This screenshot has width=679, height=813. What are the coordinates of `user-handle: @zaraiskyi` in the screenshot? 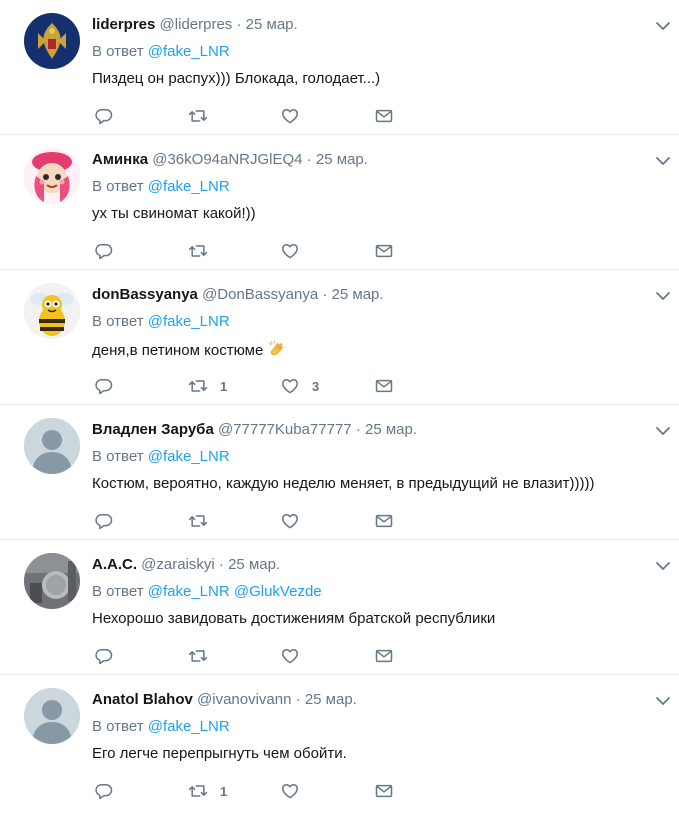 It's located at (178, 564).